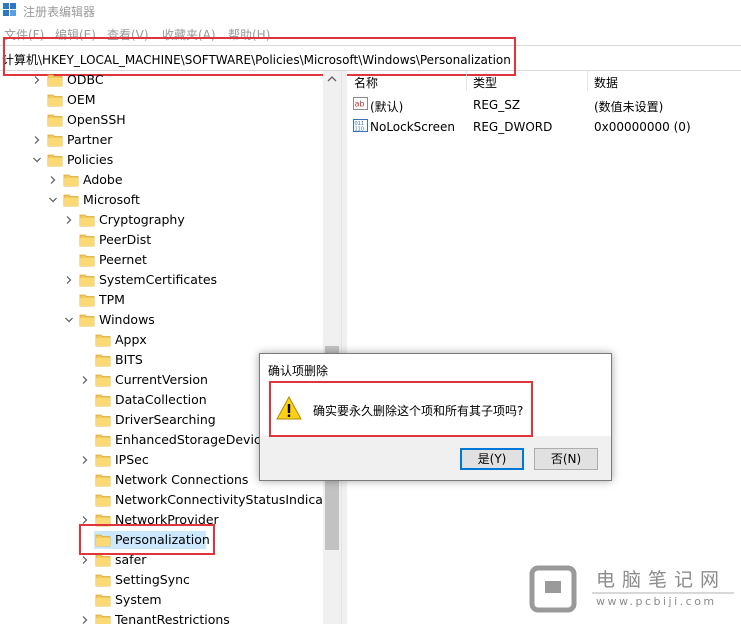 The height and width of the screenshot is (624, 741). I want to click on tree-node: Adobe, so click(183, 180).